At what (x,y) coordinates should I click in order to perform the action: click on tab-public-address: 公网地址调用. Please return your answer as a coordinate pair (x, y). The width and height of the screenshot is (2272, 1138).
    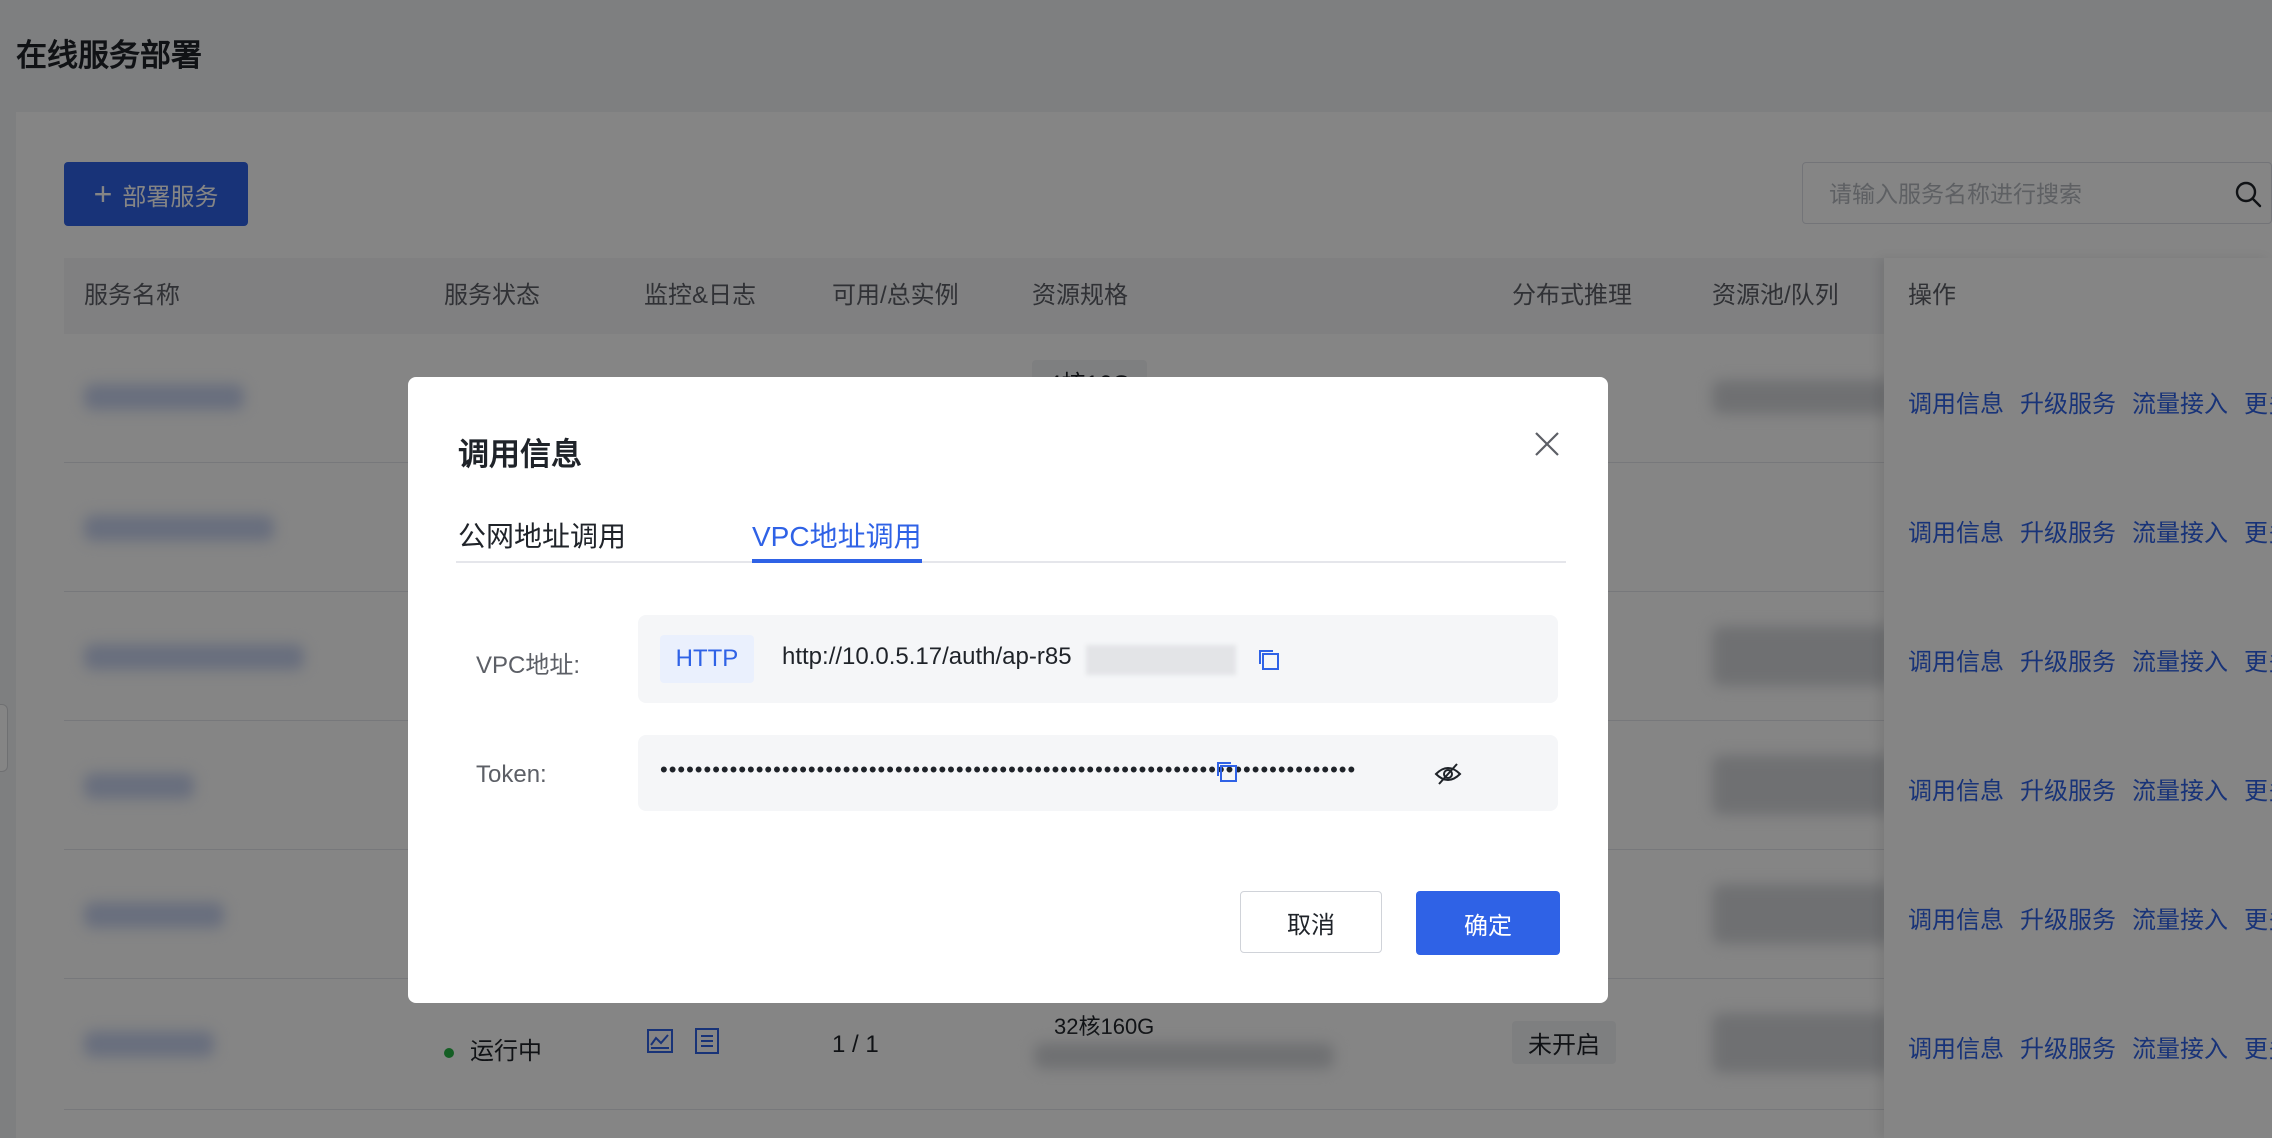
    Looking at the image, I should click on (542, 537).